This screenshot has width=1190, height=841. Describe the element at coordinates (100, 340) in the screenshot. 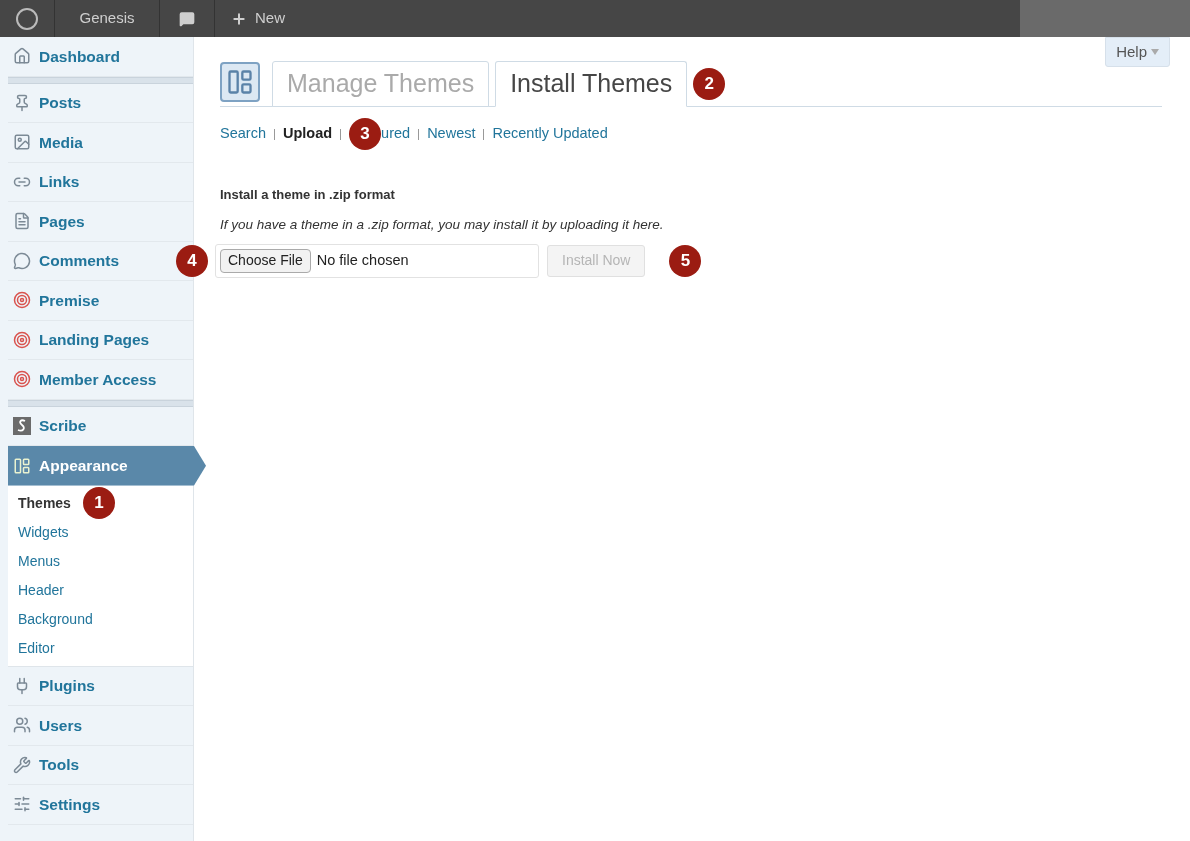

I see `sidebar-item: Landing Pages` at that location.